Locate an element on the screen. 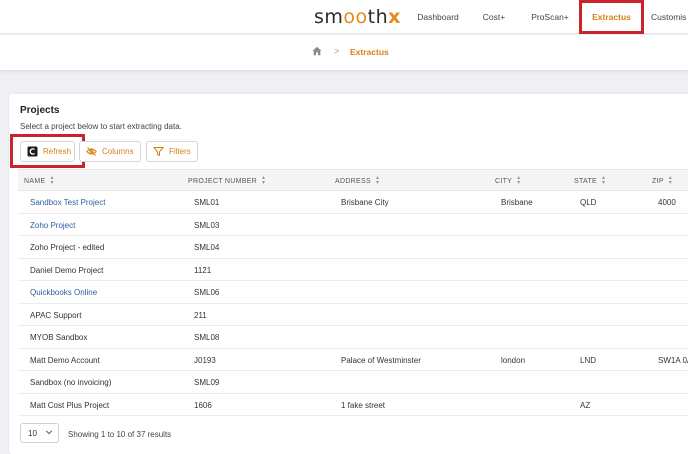 This screenshot has width=688, height=454. cell-address: Palace of Westminster is located at coordinates (381, 360).